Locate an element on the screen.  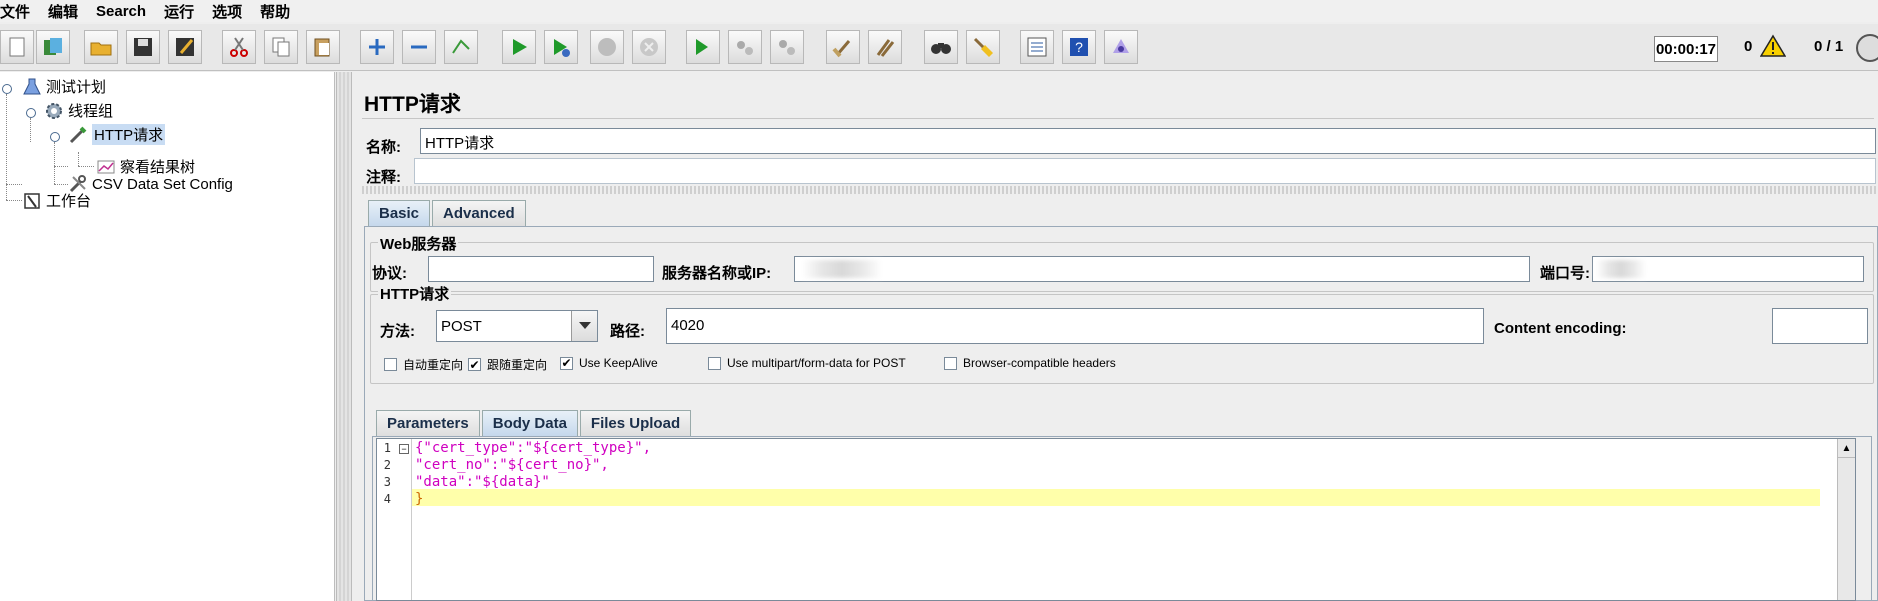
browser-headers-checkbox: Browser-compatible headers is located at coordinates (1030, 363).